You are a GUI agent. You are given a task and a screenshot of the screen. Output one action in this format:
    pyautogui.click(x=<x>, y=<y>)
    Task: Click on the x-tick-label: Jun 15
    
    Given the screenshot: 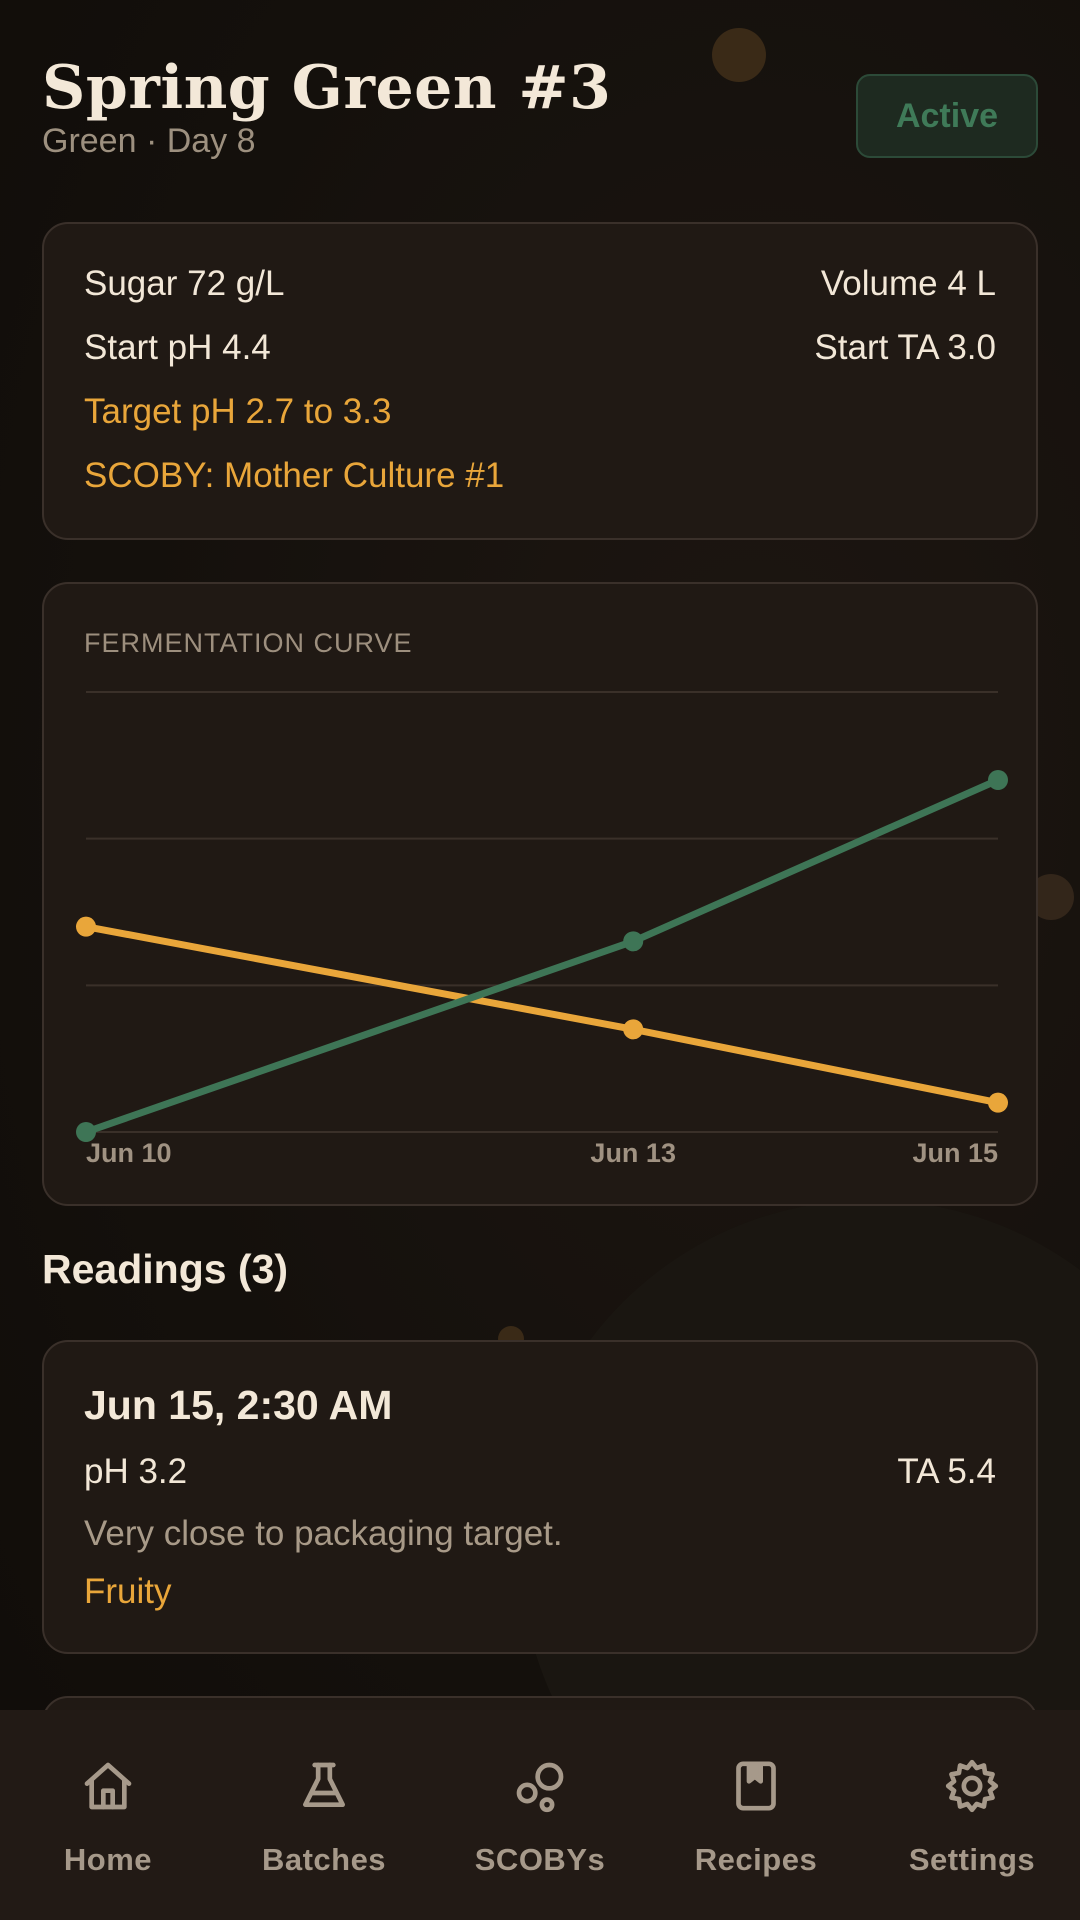 What is the action you would take?
    pyautogui.click(x=955, y=1153)
    